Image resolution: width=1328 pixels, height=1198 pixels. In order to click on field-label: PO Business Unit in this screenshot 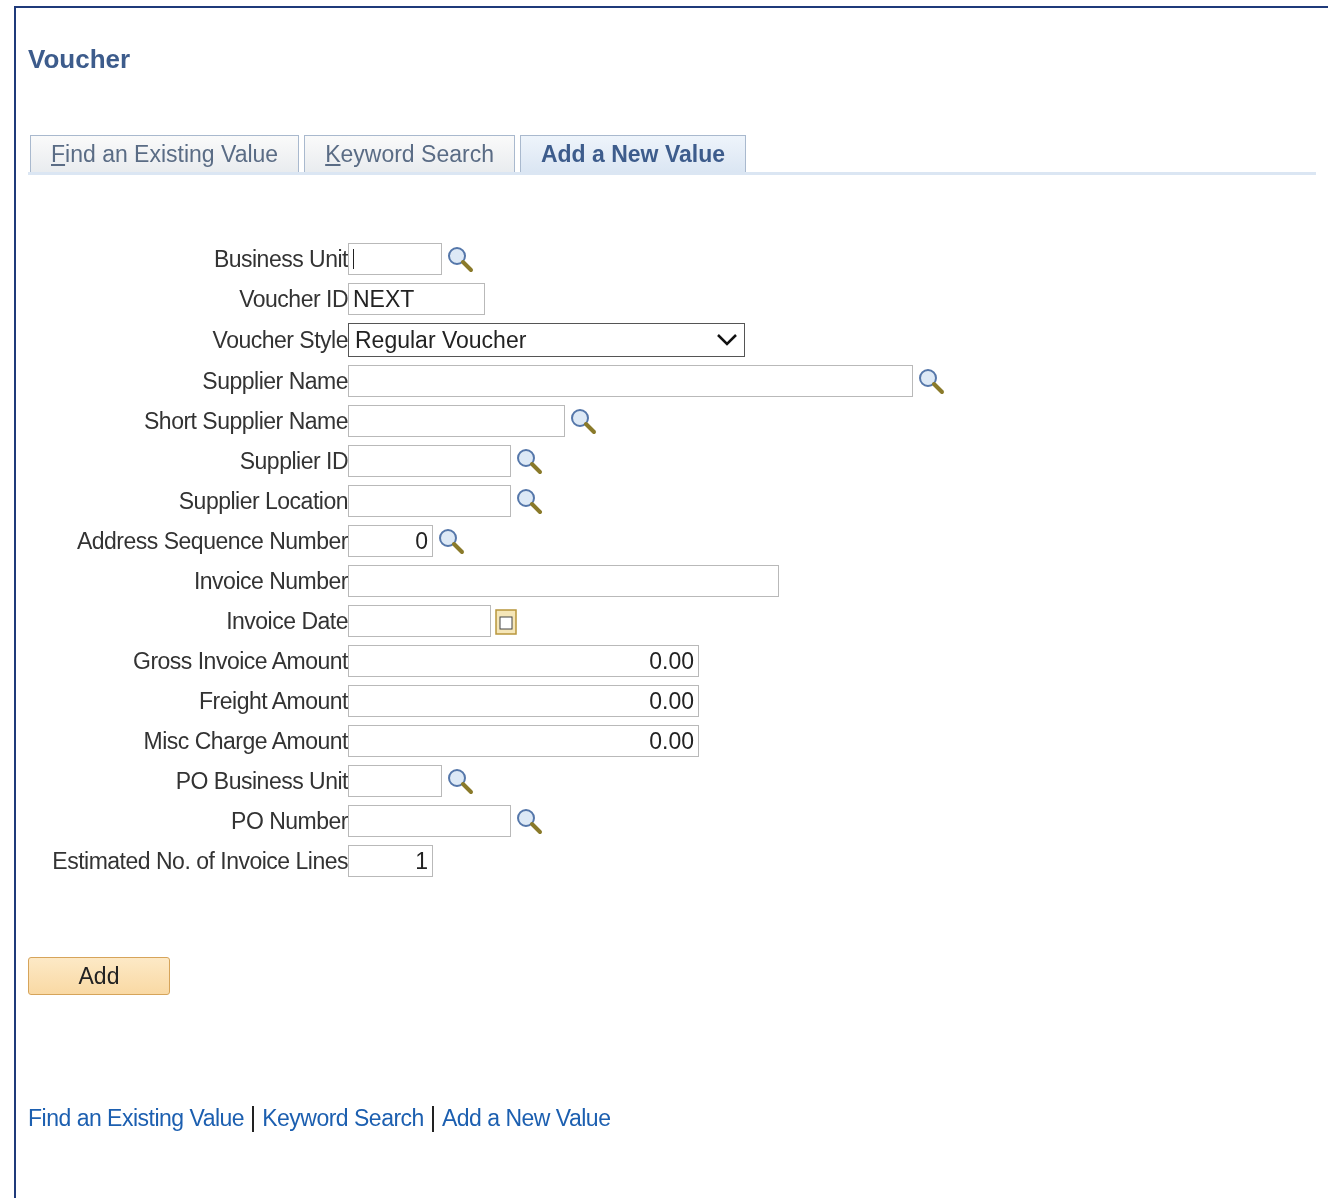, I will do `click(261, 781)`.